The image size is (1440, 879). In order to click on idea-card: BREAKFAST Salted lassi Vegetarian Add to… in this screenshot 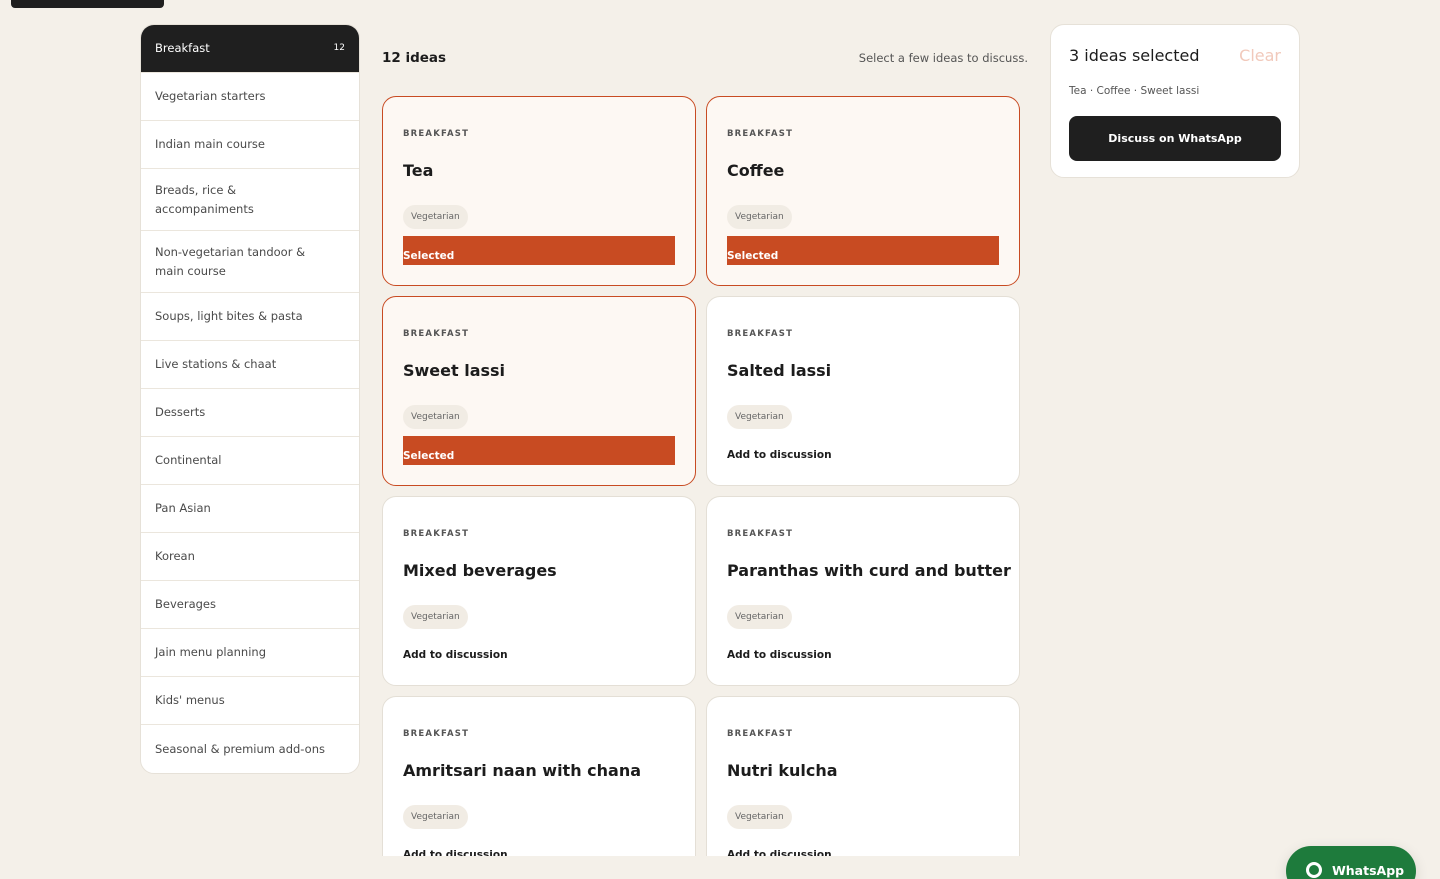, I will do `click(863, 391)`.